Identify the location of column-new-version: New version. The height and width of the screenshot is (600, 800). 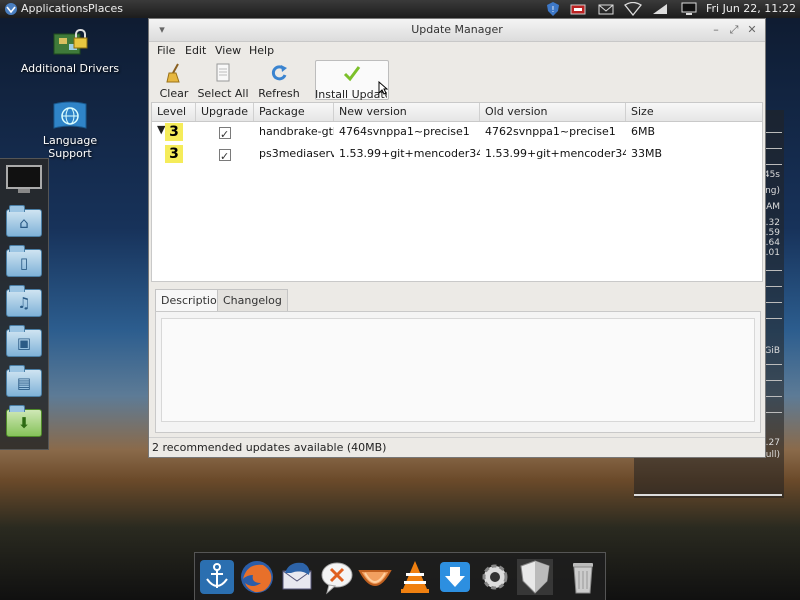
(407, 112).